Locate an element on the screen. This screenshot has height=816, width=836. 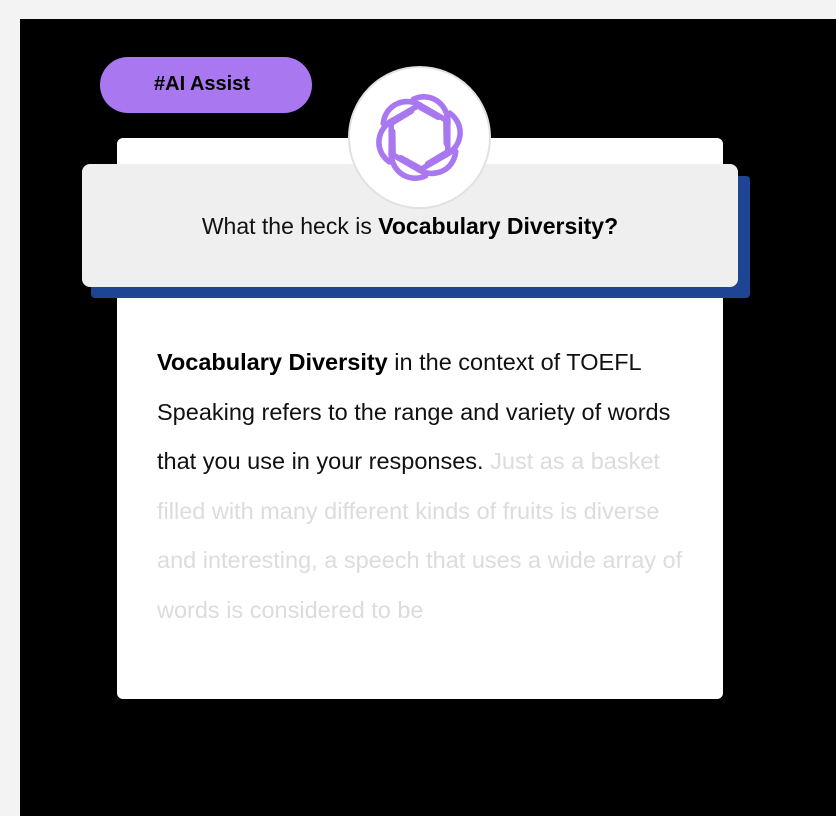
question-prefix: What the heck is is located at coordinates (290, 226).